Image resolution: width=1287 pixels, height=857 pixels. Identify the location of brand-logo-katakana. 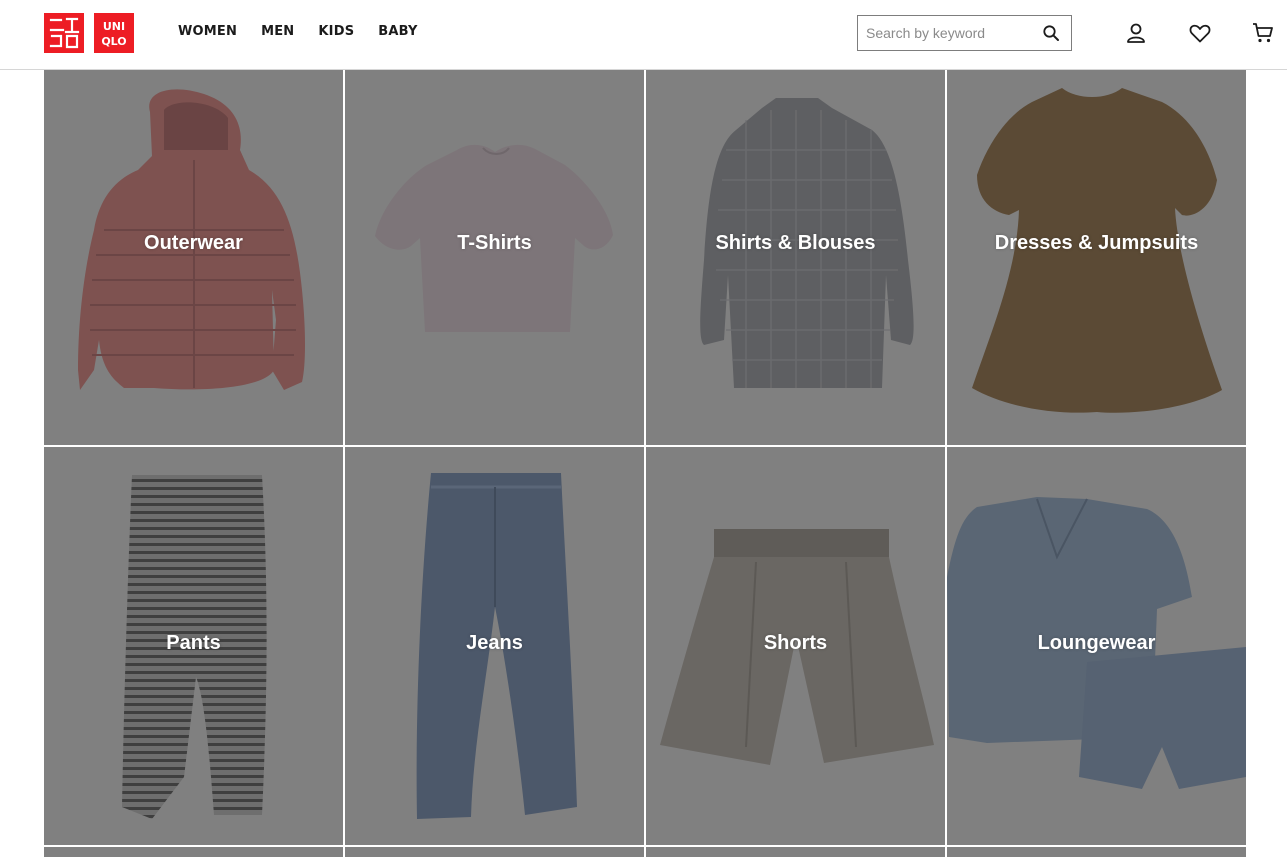
(64, 33).